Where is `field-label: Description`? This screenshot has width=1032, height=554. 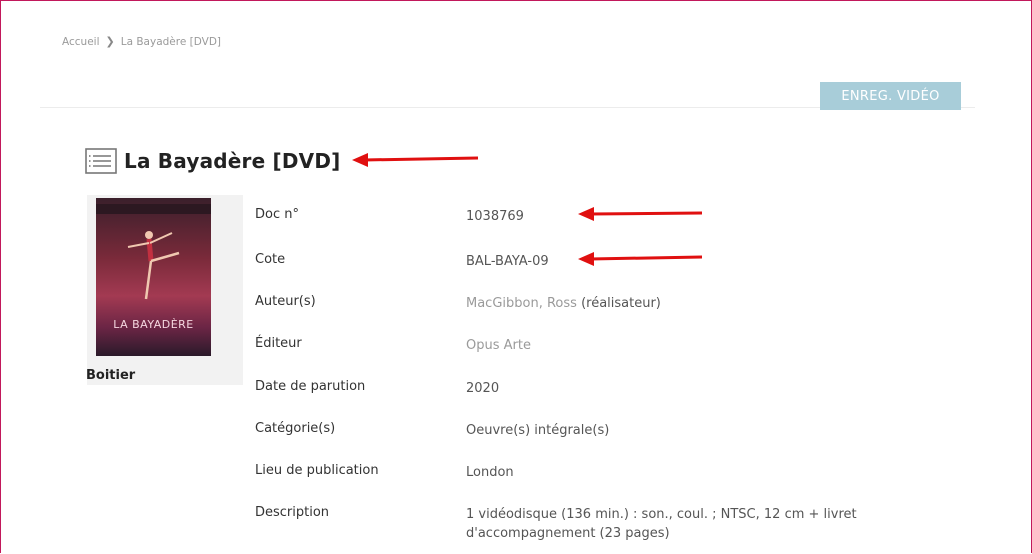 field-label: Description is located at coordinates (292, 512).